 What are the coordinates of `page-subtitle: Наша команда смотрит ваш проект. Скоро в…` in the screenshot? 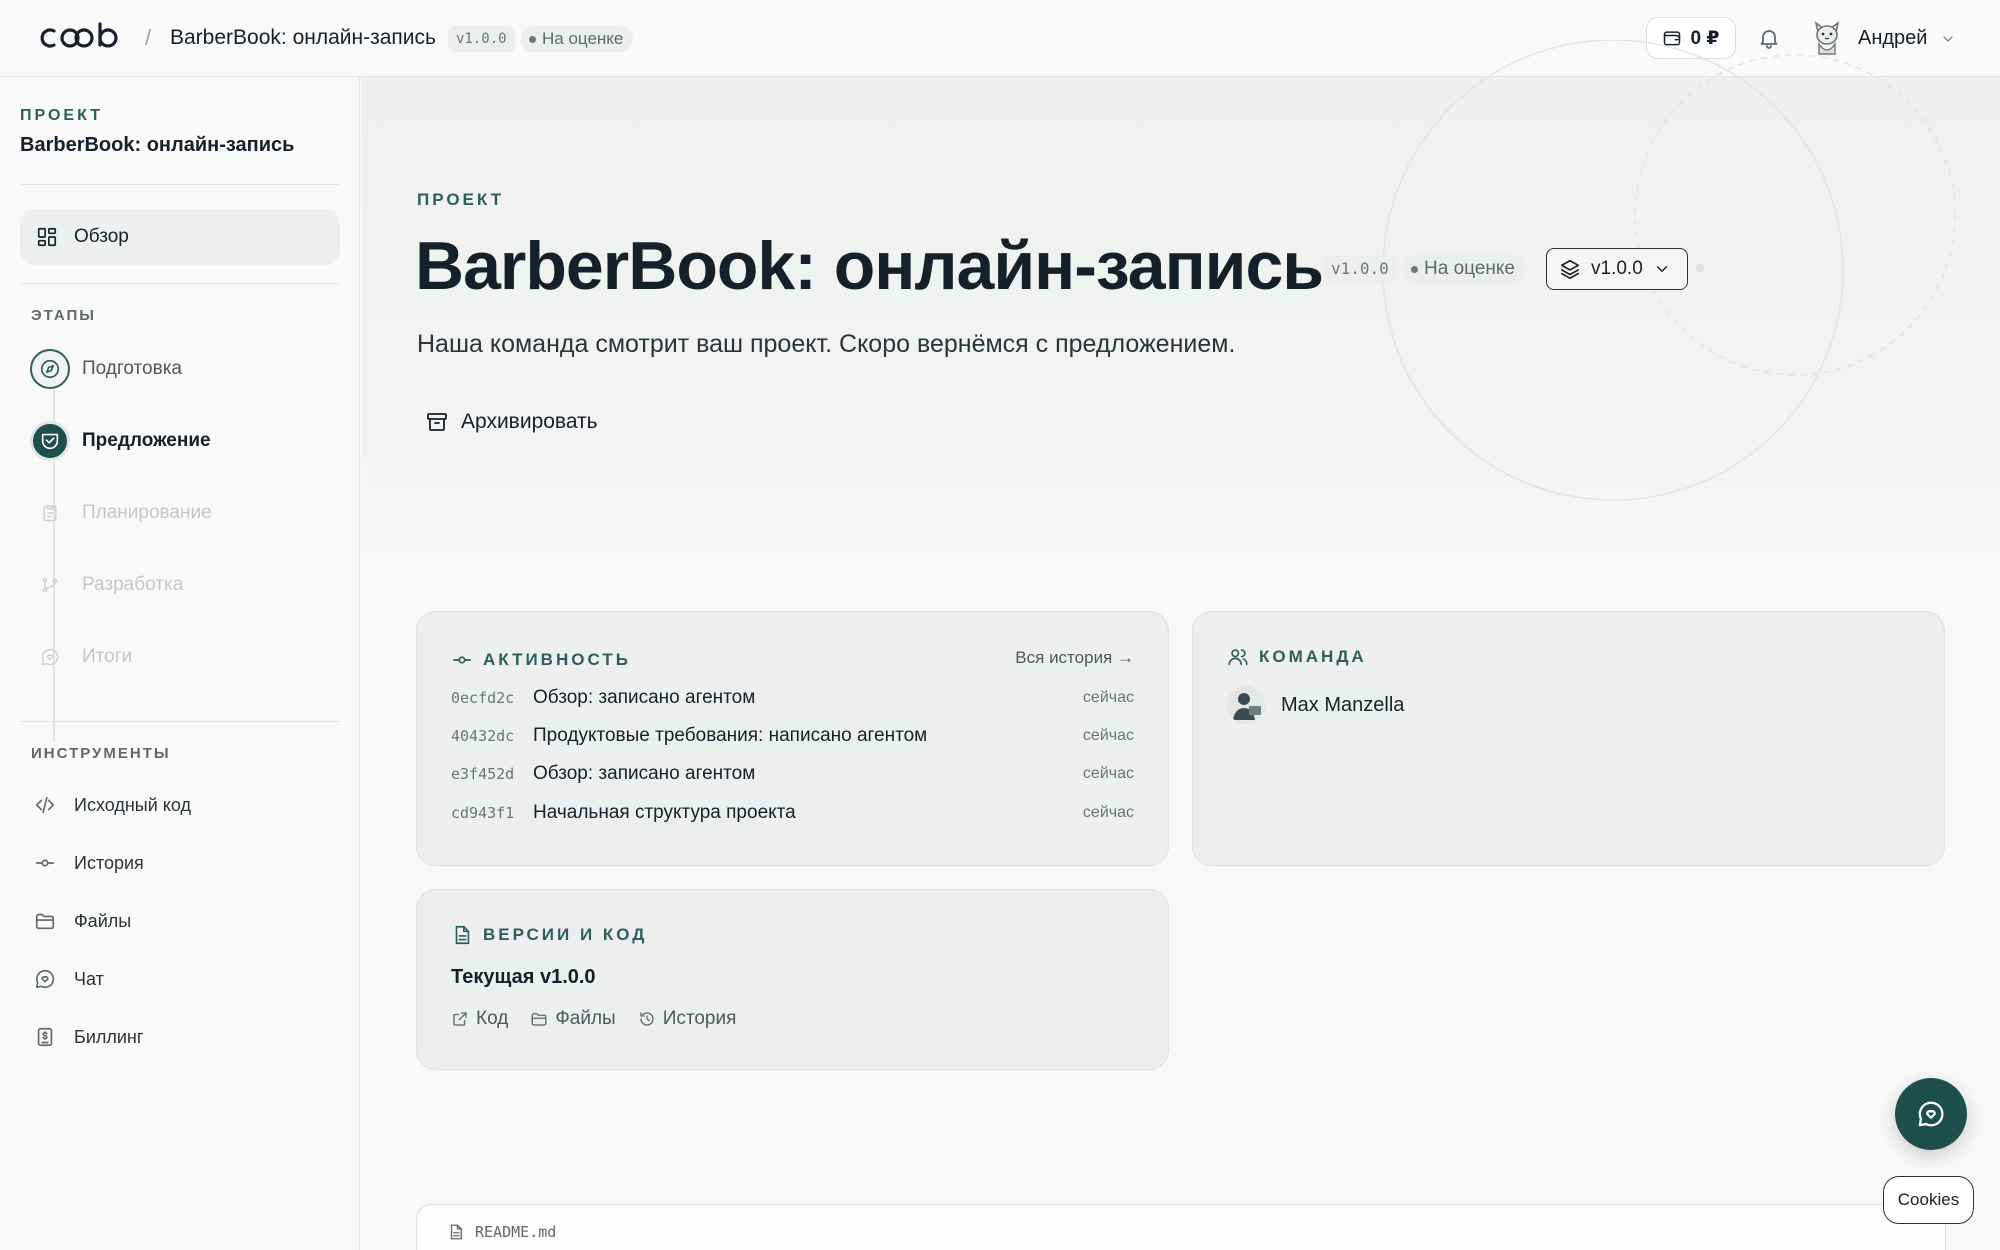 It's located at (826, 344).